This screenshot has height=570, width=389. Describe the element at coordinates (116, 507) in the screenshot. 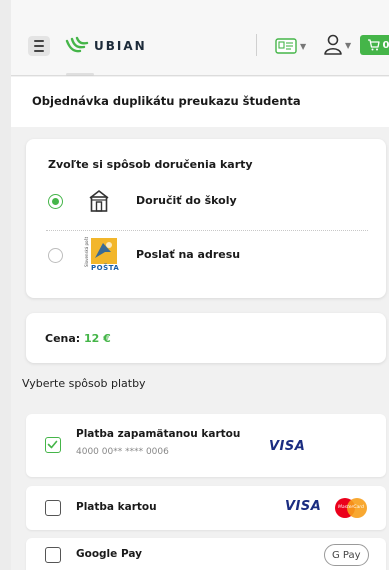

I see `card-label: Platba kartou` at that location.